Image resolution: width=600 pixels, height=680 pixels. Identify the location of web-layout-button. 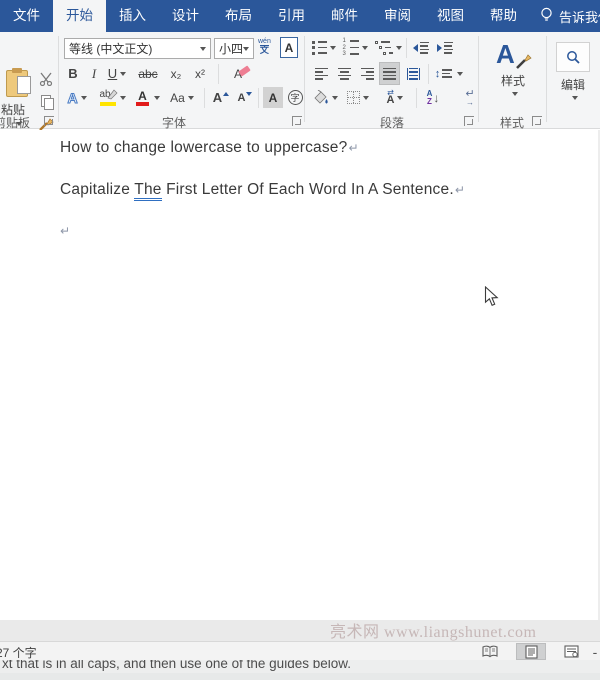
(571, 651).